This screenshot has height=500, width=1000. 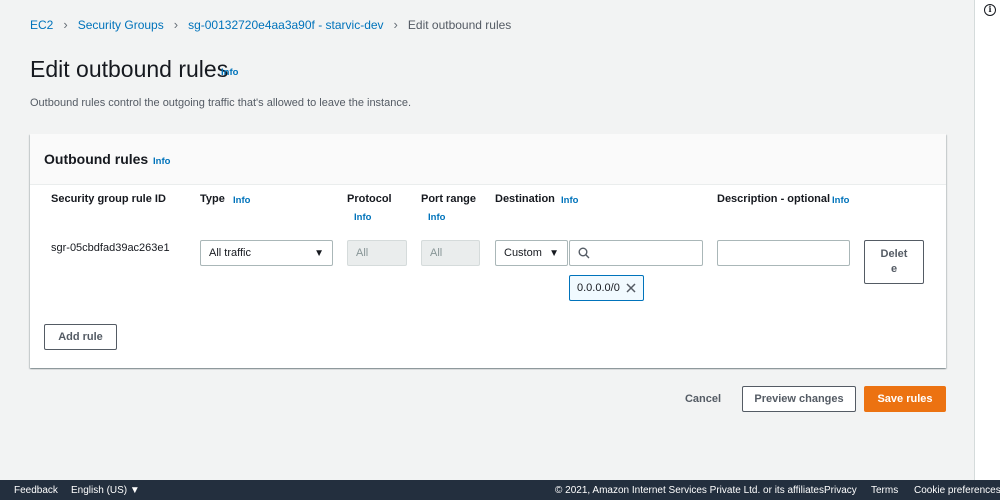 I want to click on destination-type-select: Custom ▼, so click(x=531, y=253).